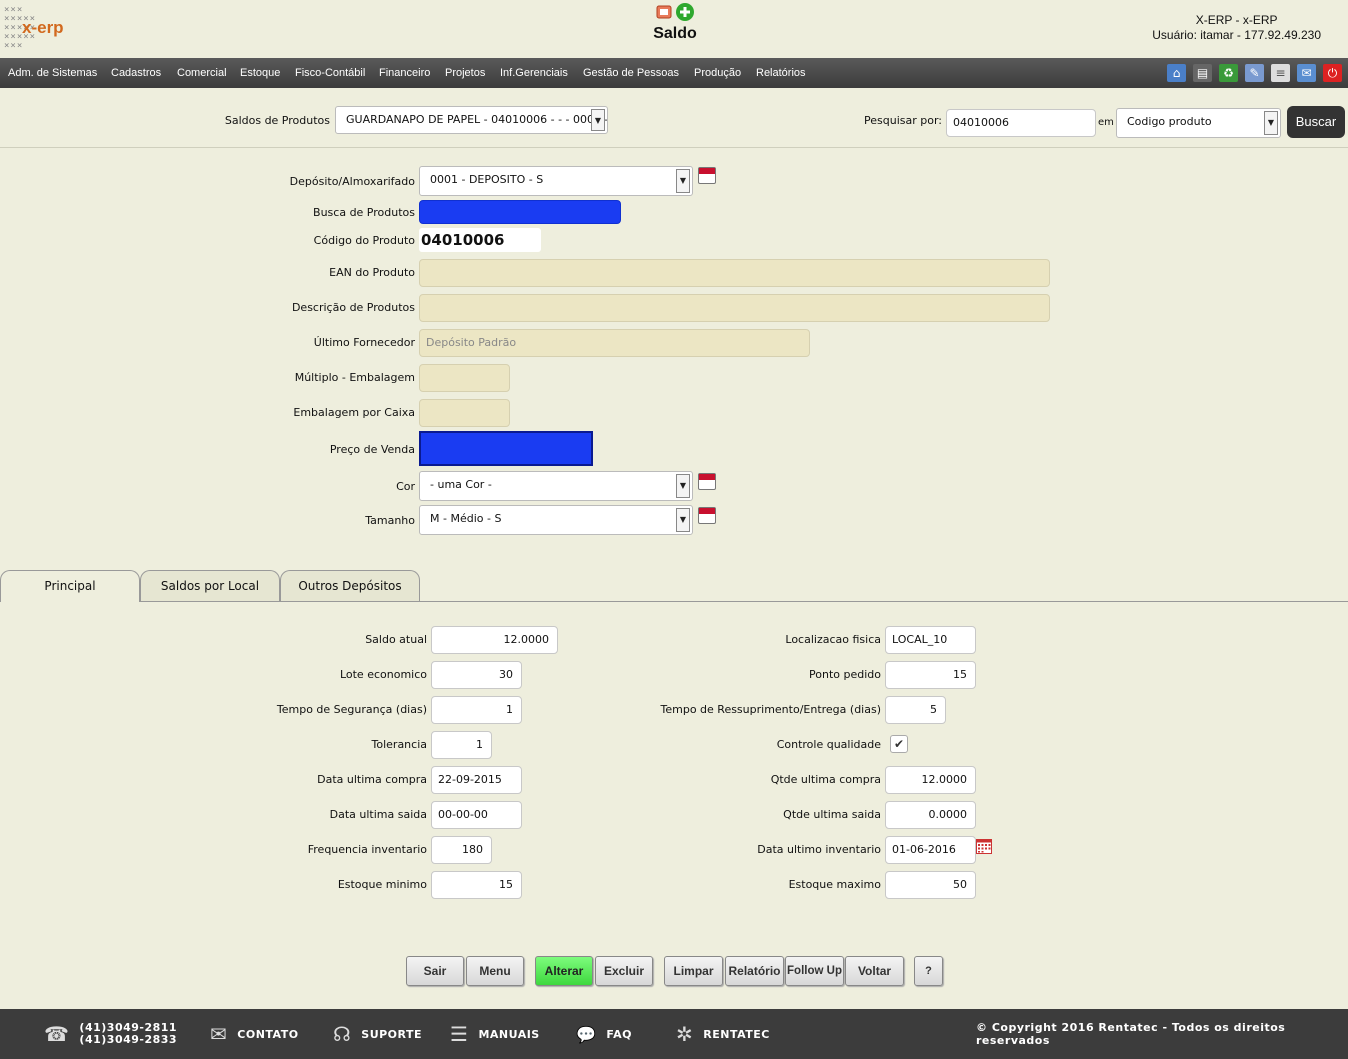  What do you see at coordinates (352, 181) in the screenshot?
I see `deposito-label: Depósito/Almoxarifado` at bounding box center [352, 181].